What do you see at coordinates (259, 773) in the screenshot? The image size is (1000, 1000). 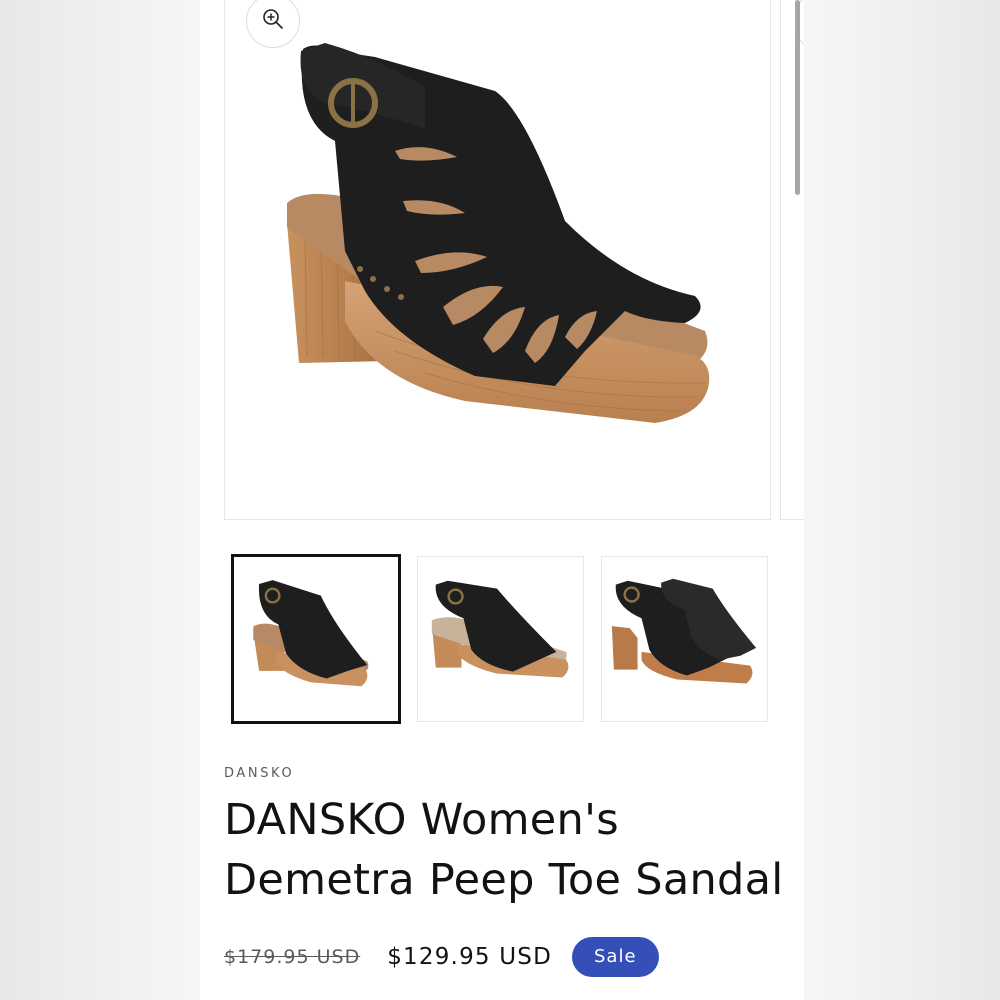 I see `product-vendor: DANSKO` at bounding box center [259, 773].